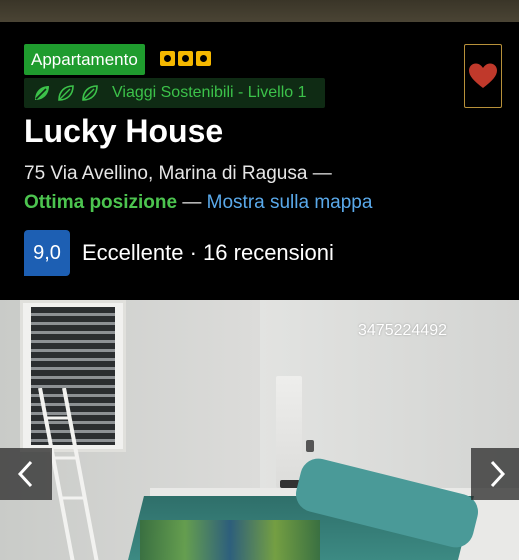 Image resolution: width=519 pixels, height=560 pixels. I want to click on location-line: Ottima posizione — Mostra sulla mappa, so click(198, 203).